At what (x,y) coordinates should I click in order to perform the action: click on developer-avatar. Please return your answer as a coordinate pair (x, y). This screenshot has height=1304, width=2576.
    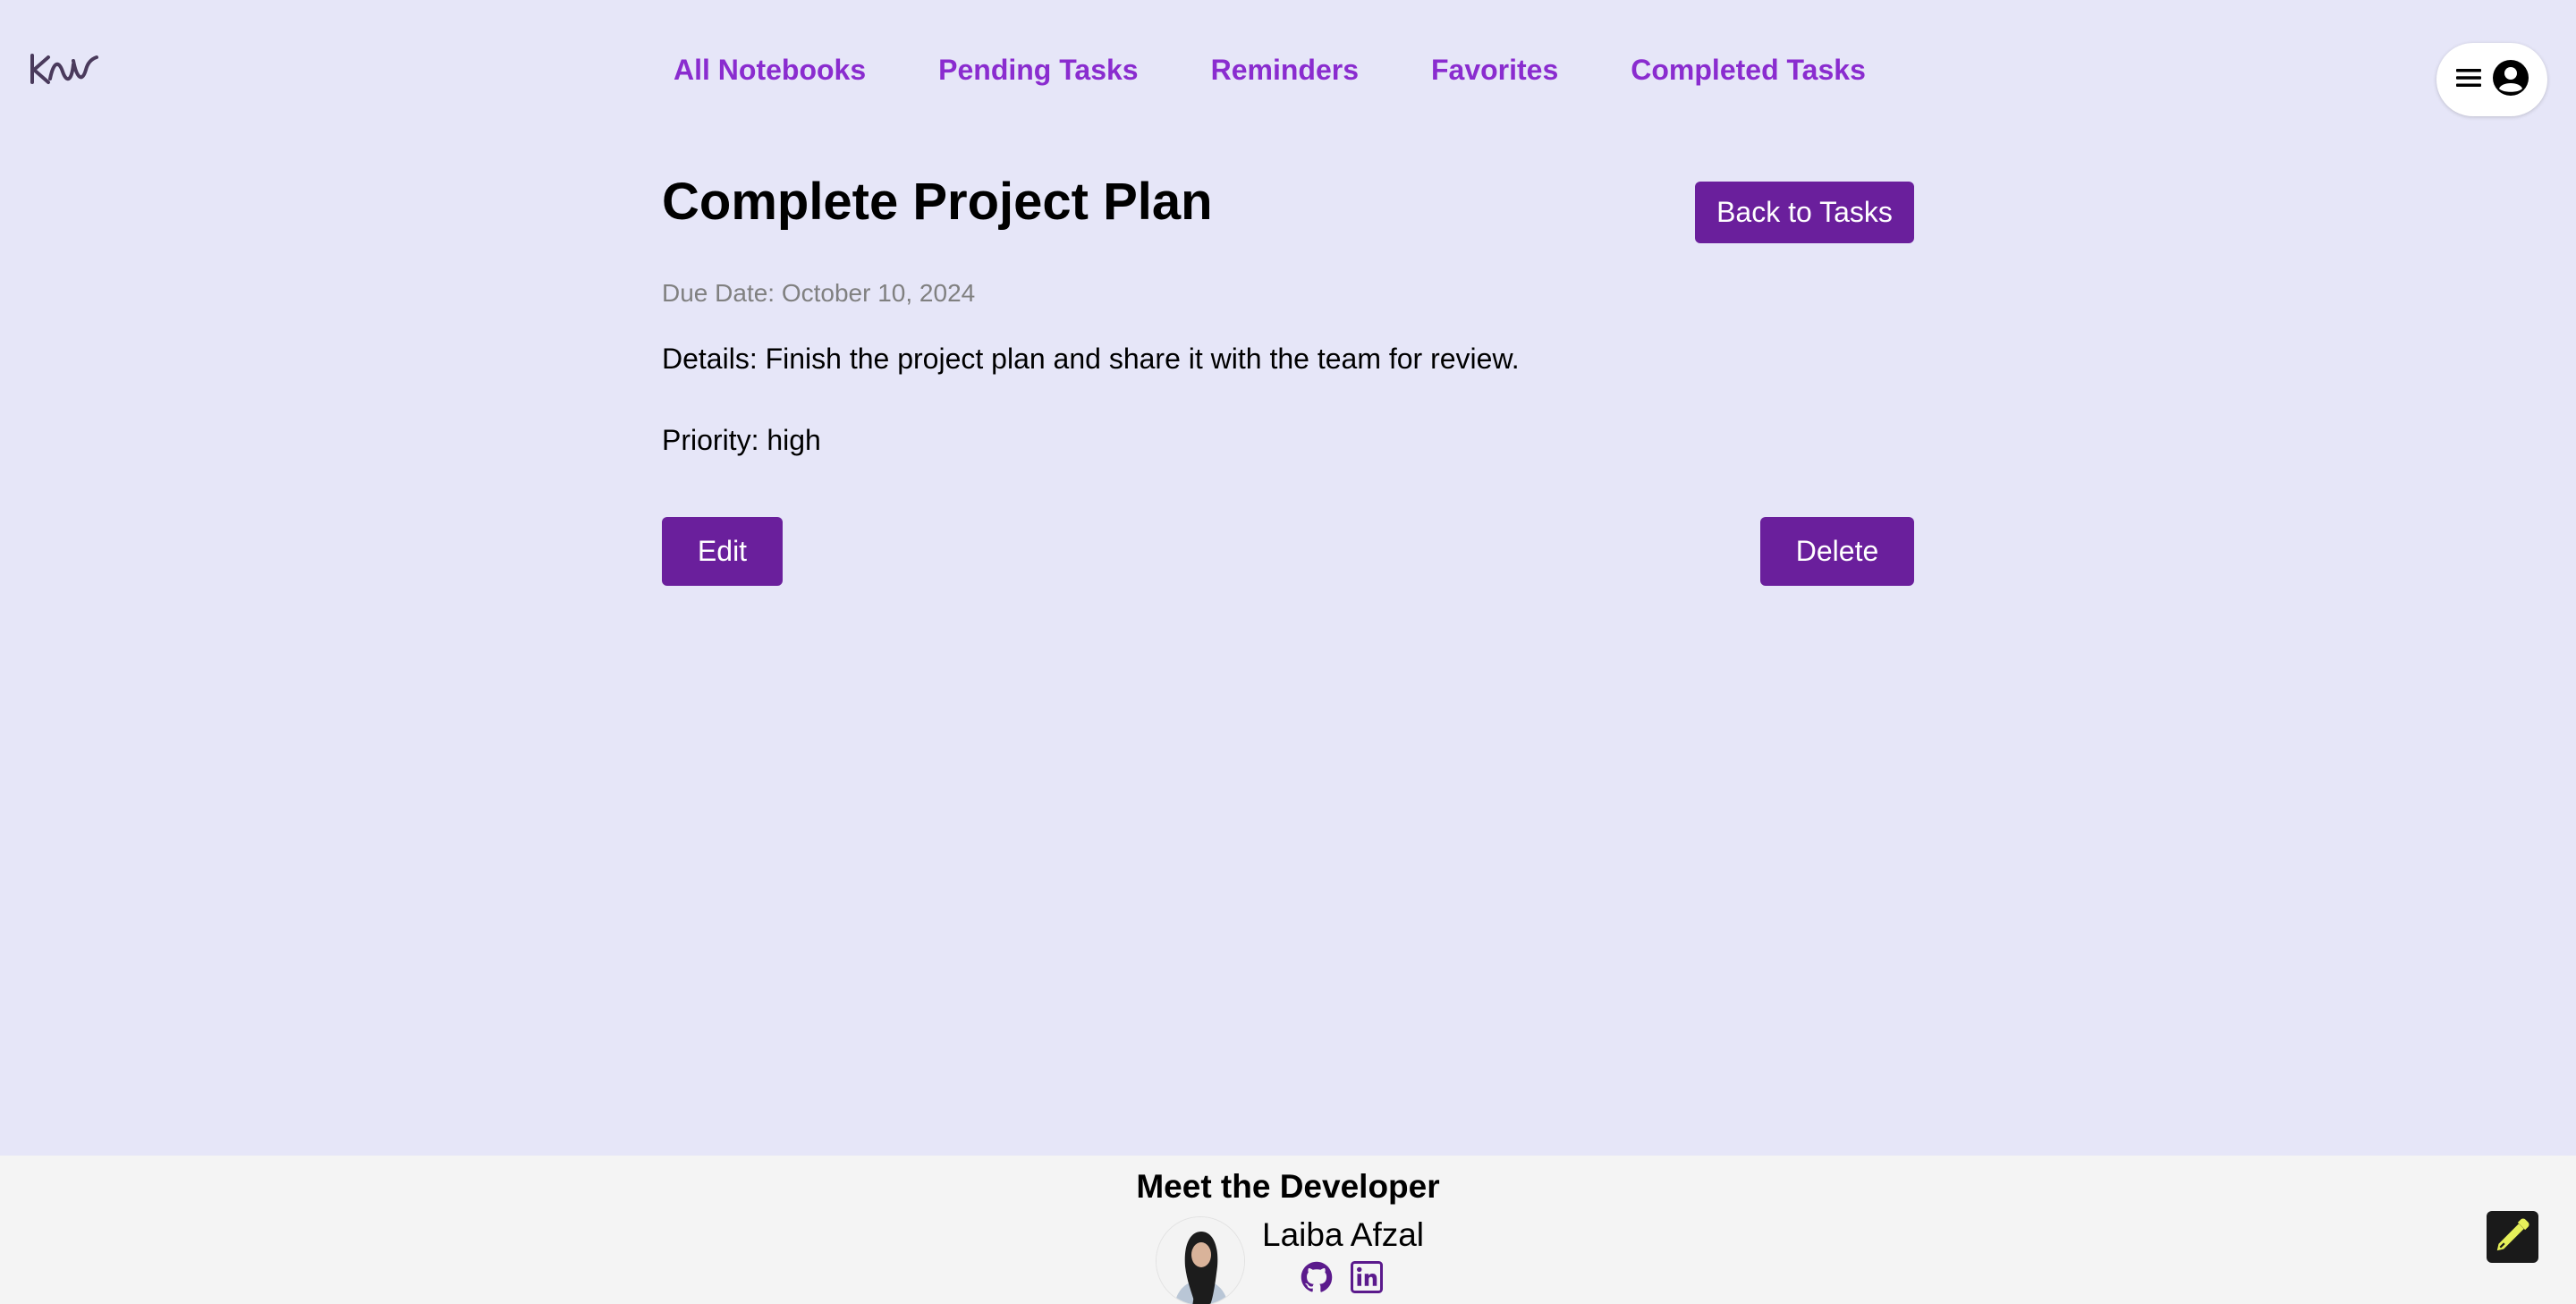
    Looking at the image, I should click on (1200, 1260).